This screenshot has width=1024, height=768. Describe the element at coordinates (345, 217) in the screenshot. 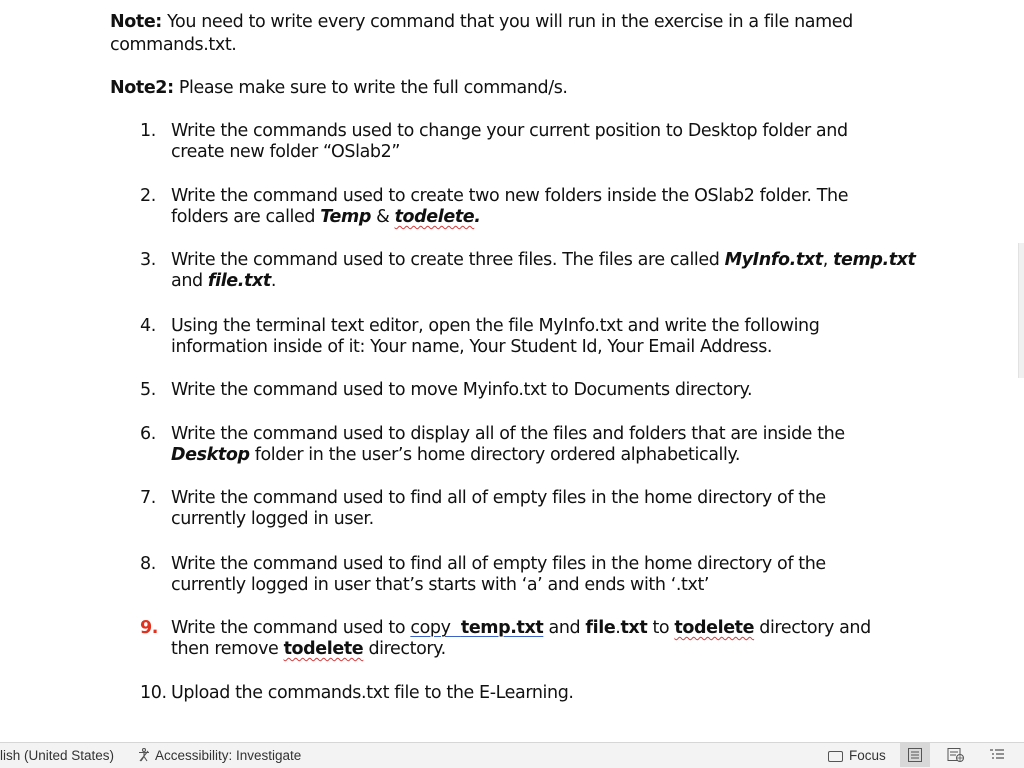

I see `folder-name-temp: Temp` at that location.